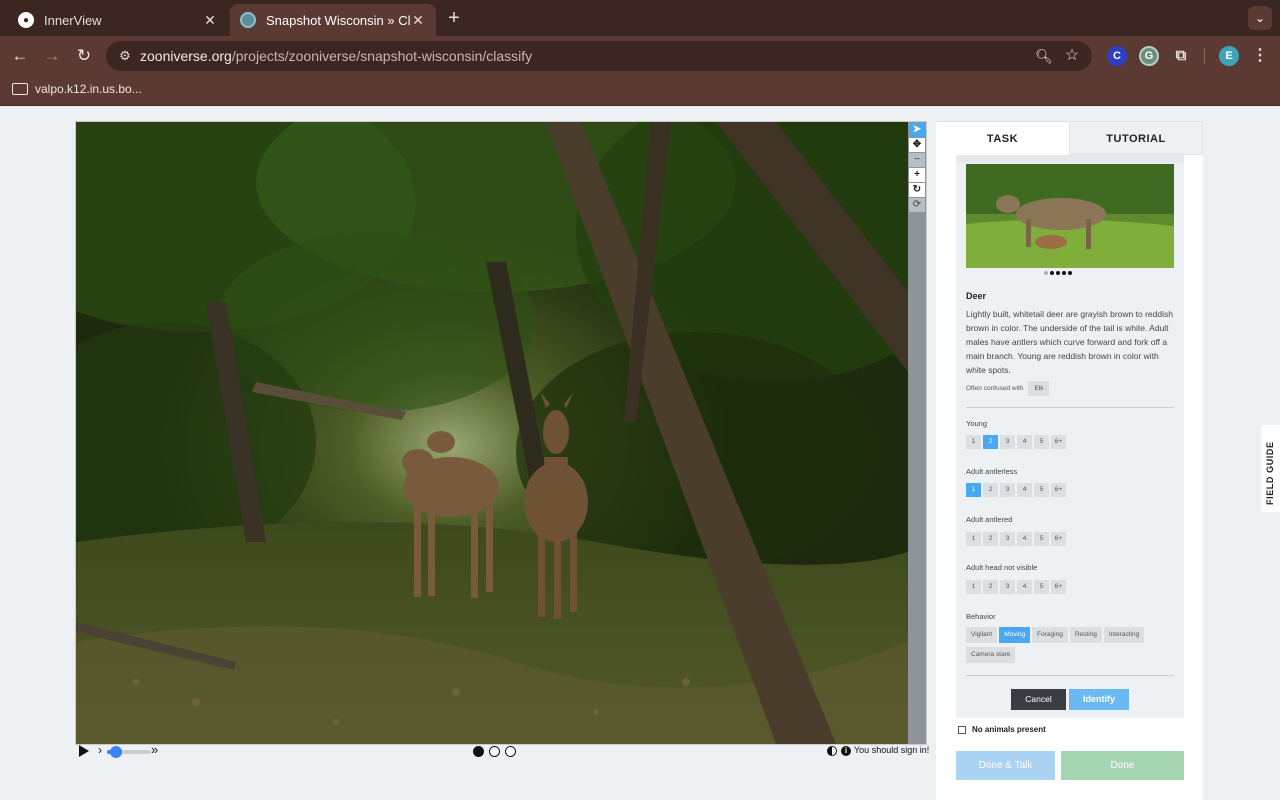 The image size is (1280, 800). What do you see at coordinates (917, 175) in the screenshot?
I see `zoom-in-icon: +` at bounding box center [917, 175].